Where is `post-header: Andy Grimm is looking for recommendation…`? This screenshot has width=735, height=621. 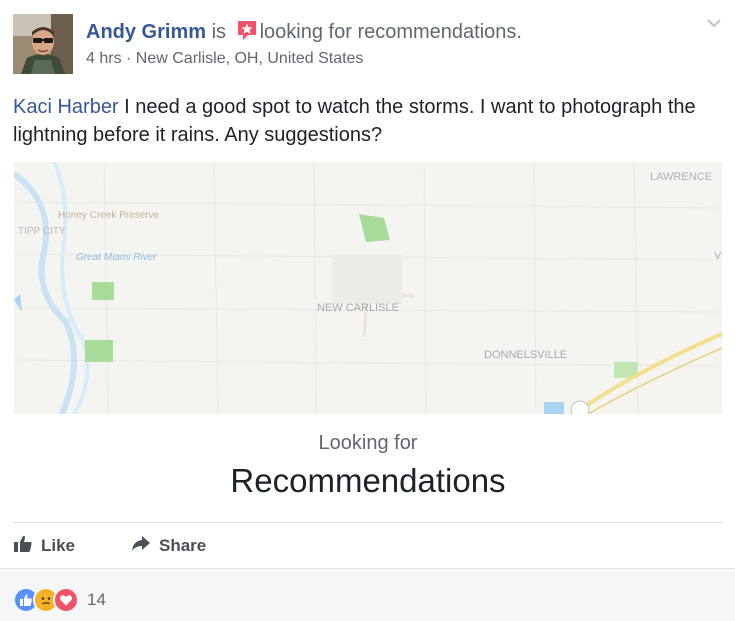 post-header: Andy Grimm is looking for recommendation… is located at coordinates (304, 33).